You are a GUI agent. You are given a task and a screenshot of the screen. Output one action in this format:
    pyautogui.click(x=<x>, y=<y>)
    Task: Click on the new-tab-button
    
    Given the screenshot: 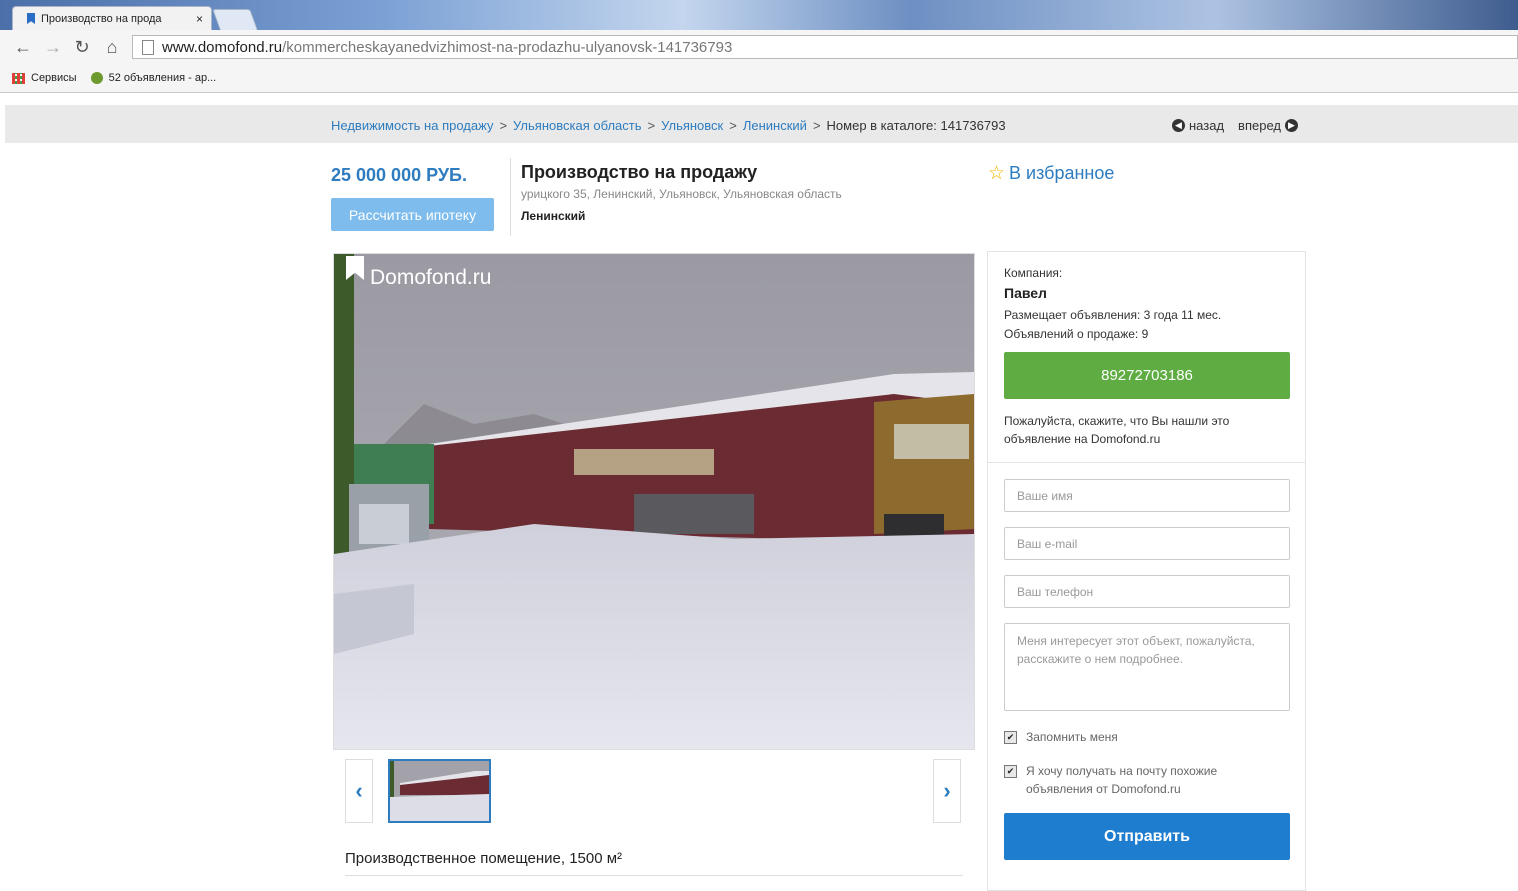 What is the action you would take?
    pyautogui.click(x=235, y=19)
    